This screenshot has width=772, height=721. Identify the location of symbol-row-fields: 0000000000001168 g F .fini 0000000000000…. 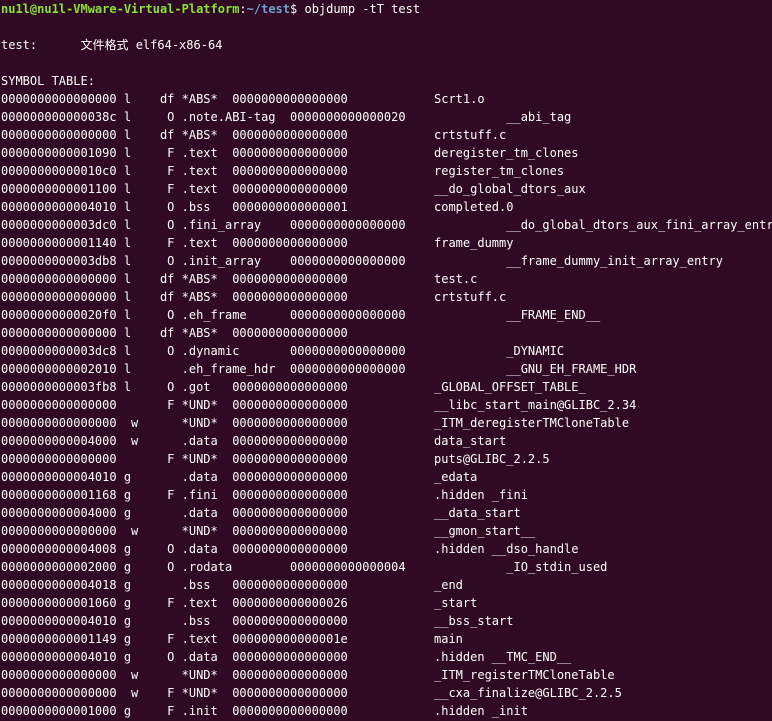
(174, 495).